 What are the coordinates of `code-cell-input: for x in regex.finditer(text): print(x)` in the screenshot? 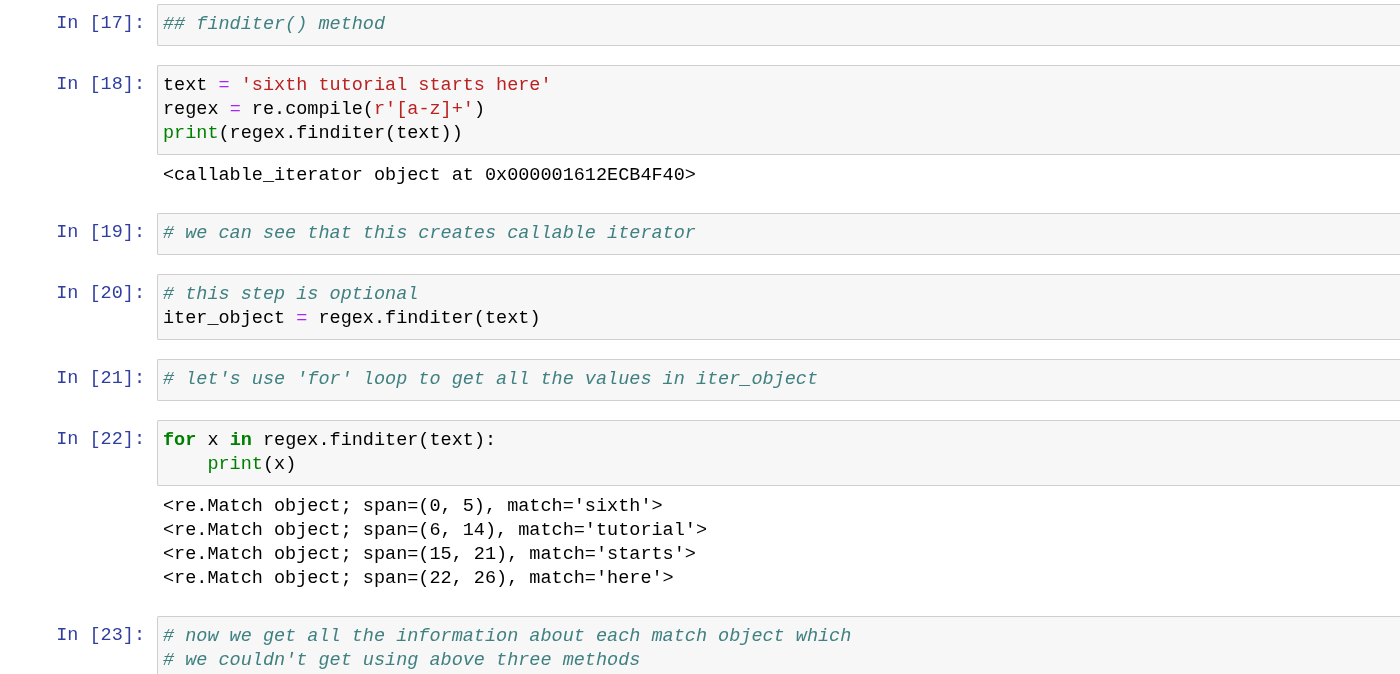 It's located at (778, 453).